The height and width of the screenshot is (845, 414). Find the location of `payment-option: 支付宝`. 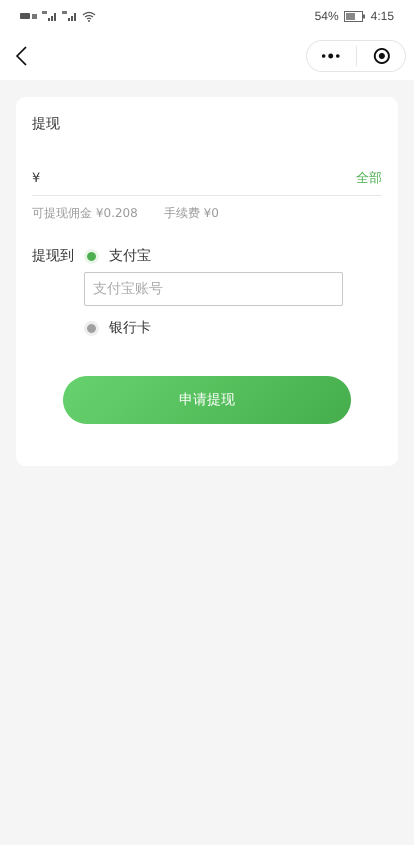

payment-option: 支付宝 is located at coordinates (213, 256).